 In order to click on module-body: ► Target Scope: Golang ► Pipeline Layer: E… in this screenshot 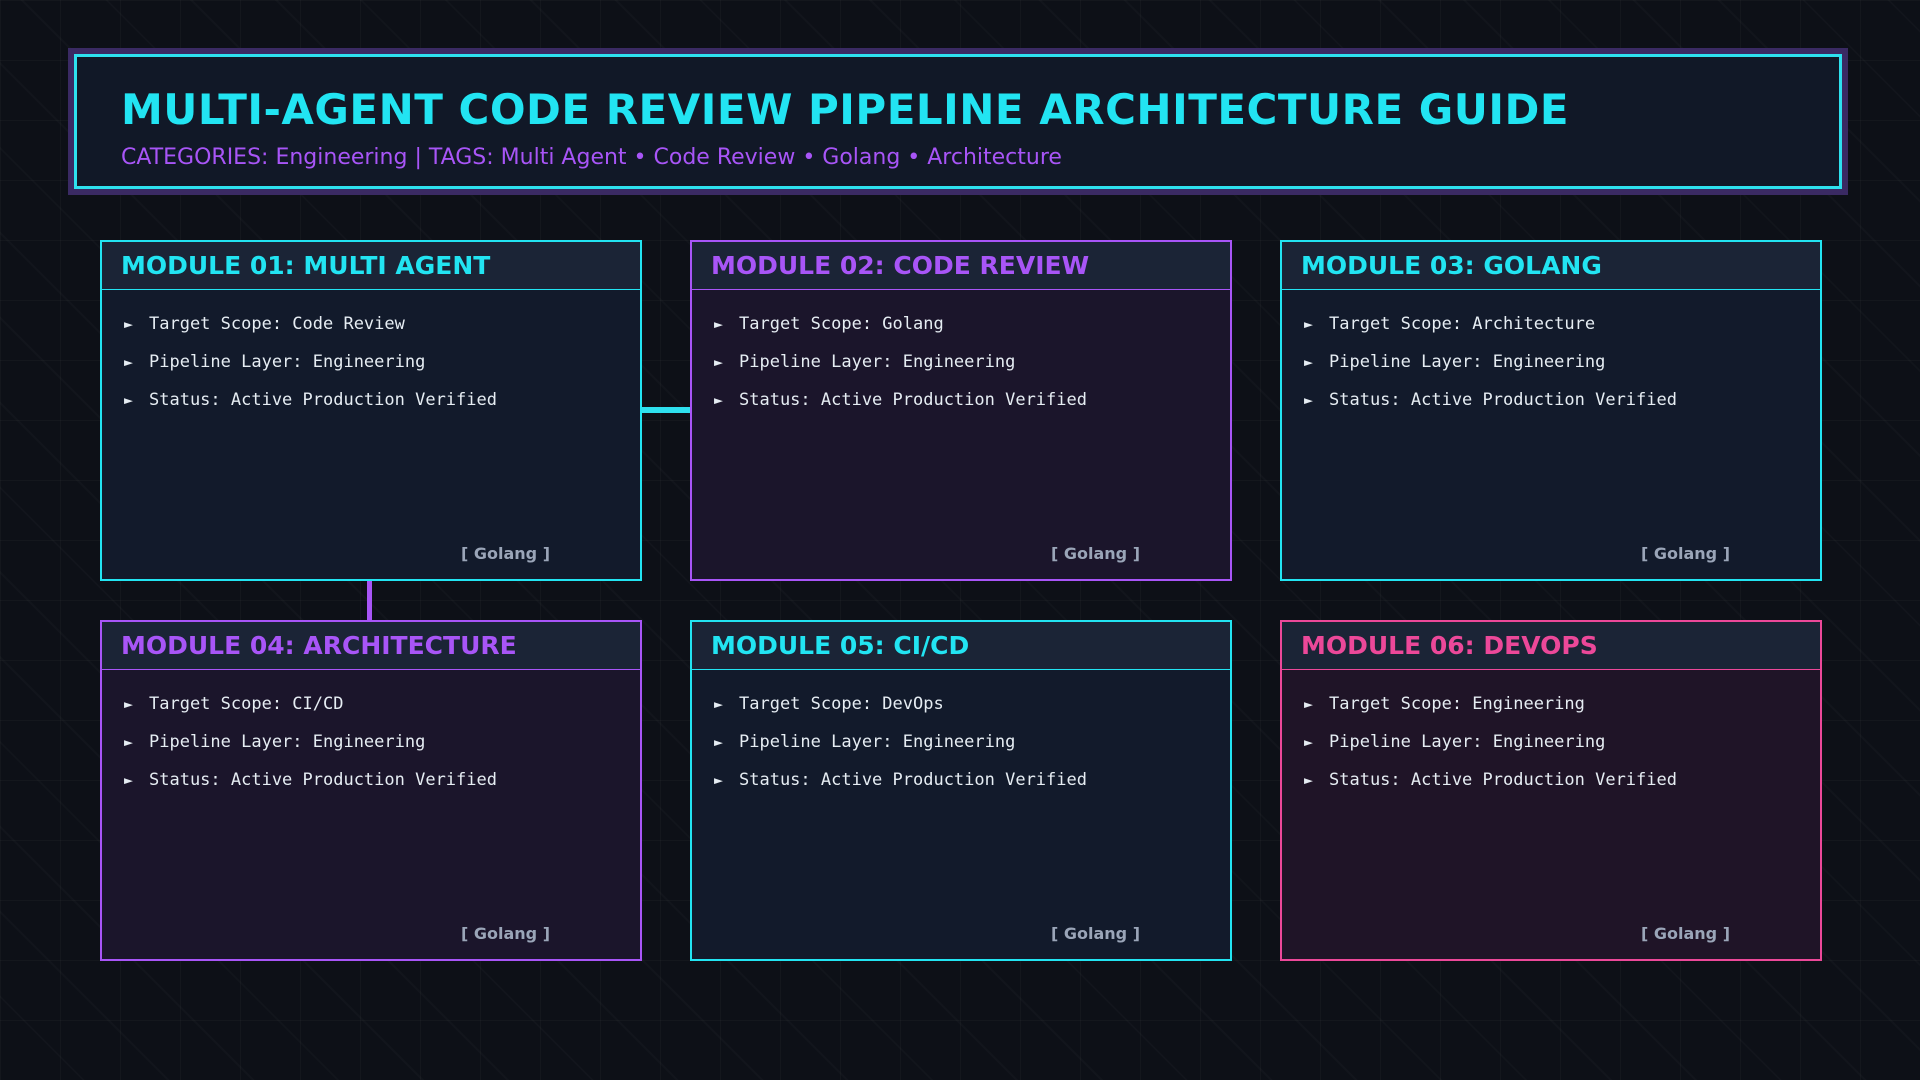, I will do `click(961, 359)`.